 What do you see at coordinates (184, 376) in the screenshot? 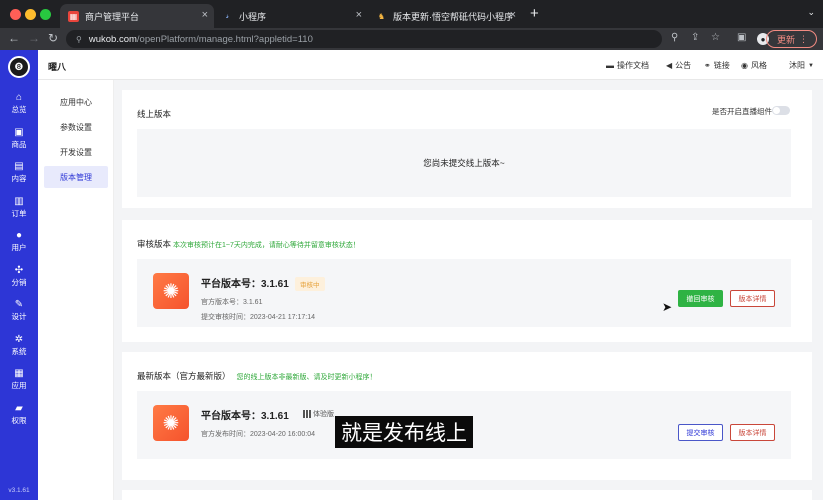
I see `latest-title-text: 最新版本（官方最新版）` at bounding box center [184, 376].